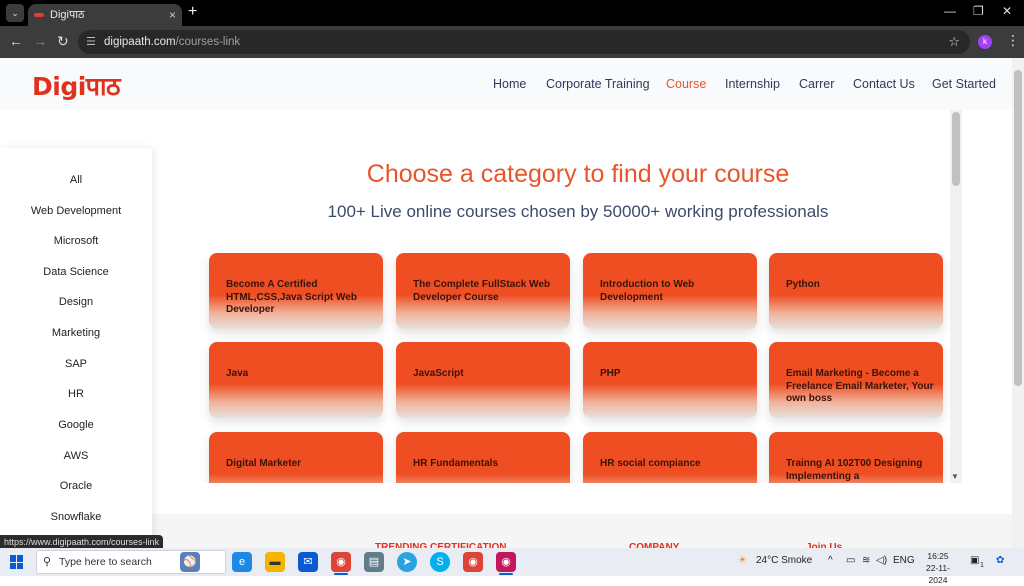 This screenshot has width=1024, height=586. Describe the element at coordinates (76, 486) in the screenshot. I see `category-item: Oracle` at that location.